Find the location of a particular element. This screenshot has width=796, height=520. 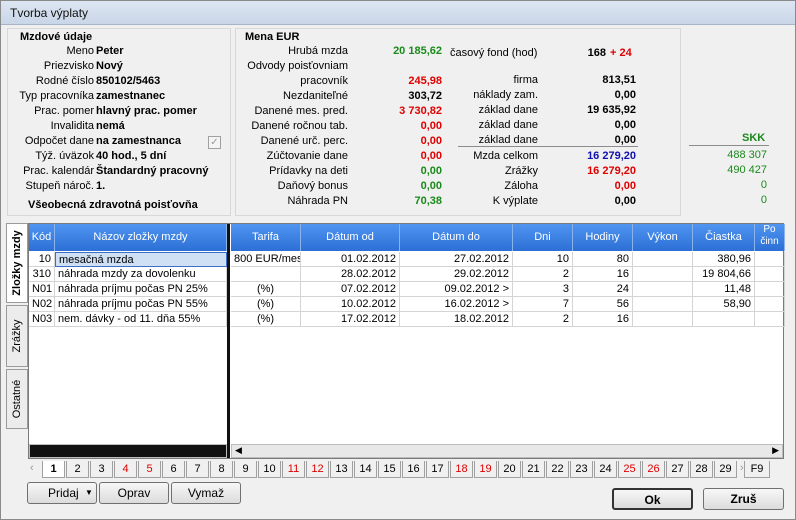

day-tab: 4 is located at coordinates (125, 469).